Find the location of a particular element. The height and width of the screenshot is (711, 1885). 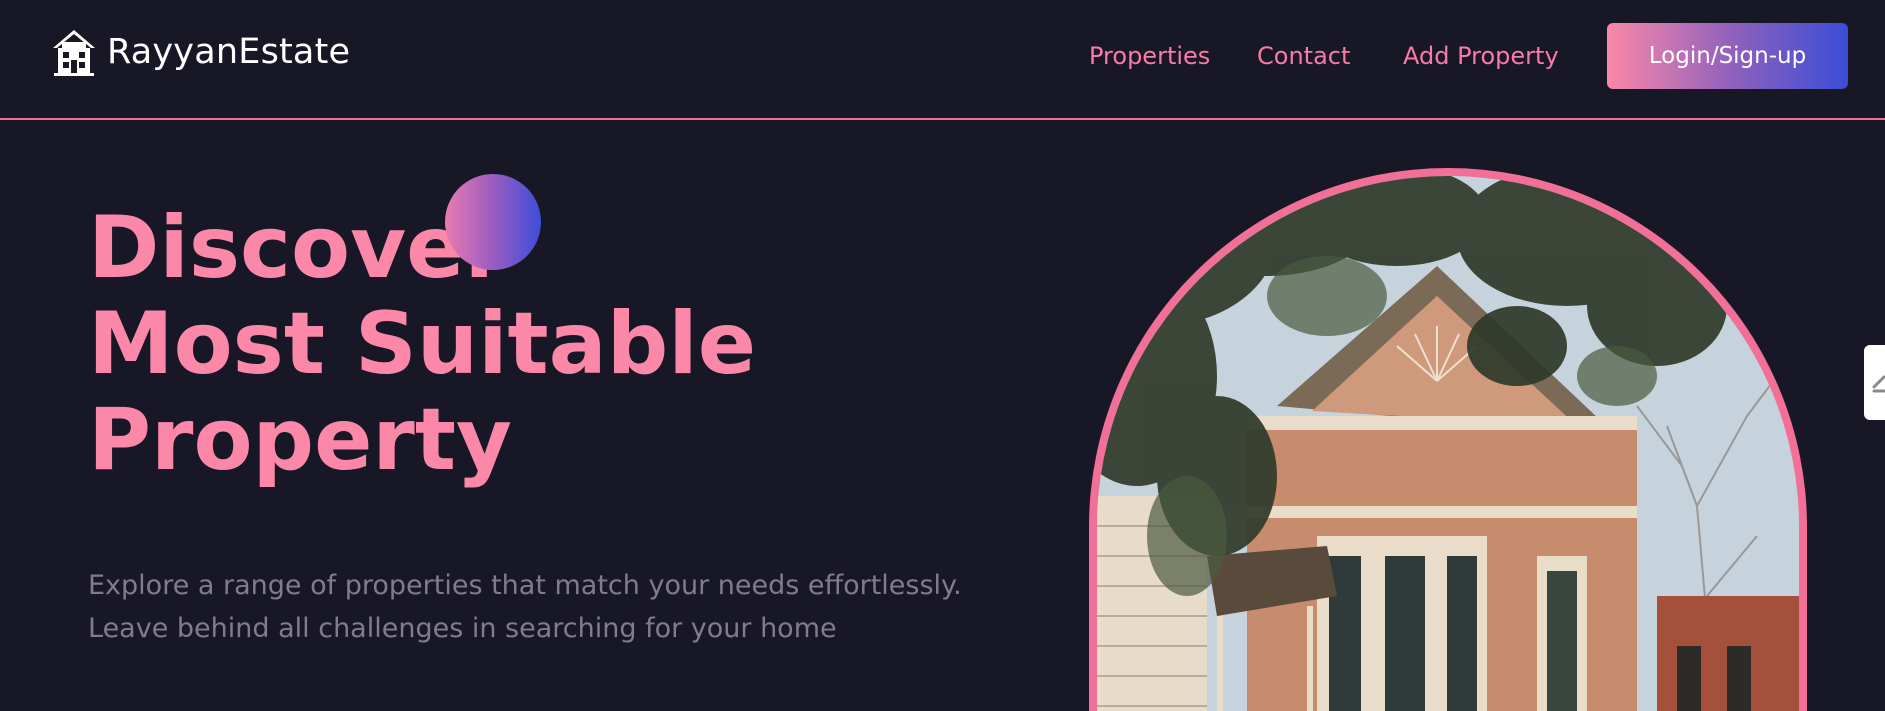

hero-title-line: Property is located at coordinates (300, 440).